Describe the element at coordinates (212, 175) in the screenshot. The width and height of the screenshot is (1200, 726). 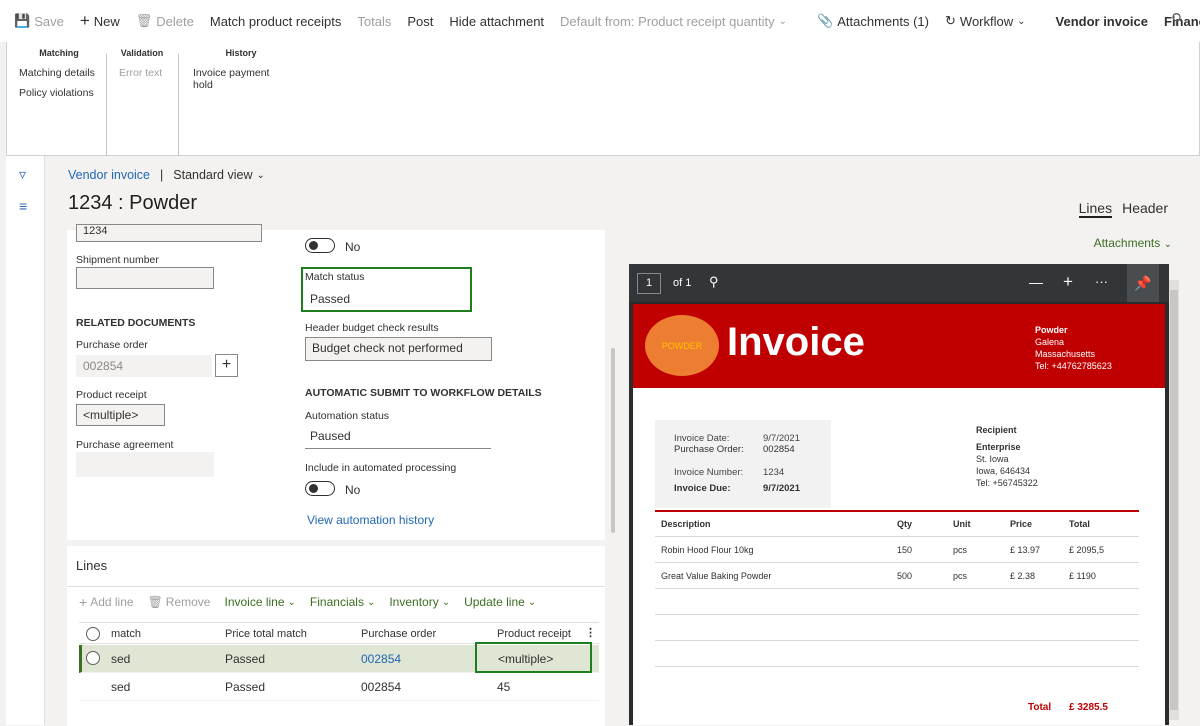
I see `view-selector: Standard view` at that location.